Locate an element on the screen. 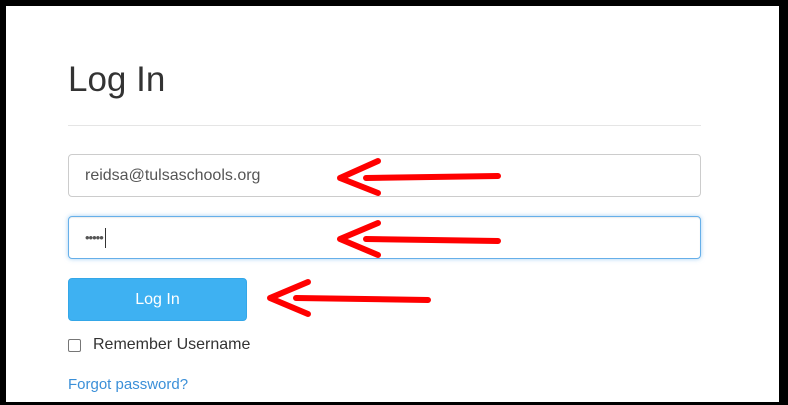 This screenshot has width=788, height=405. text-caret is located at coordinates (105, 237).